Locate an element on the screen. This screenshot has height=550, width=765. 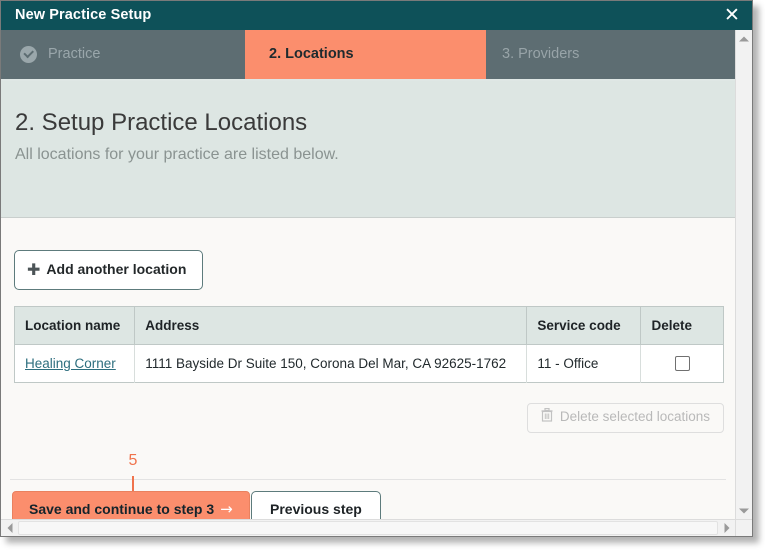
check-circle-icon is located at coordinates (28, 54).